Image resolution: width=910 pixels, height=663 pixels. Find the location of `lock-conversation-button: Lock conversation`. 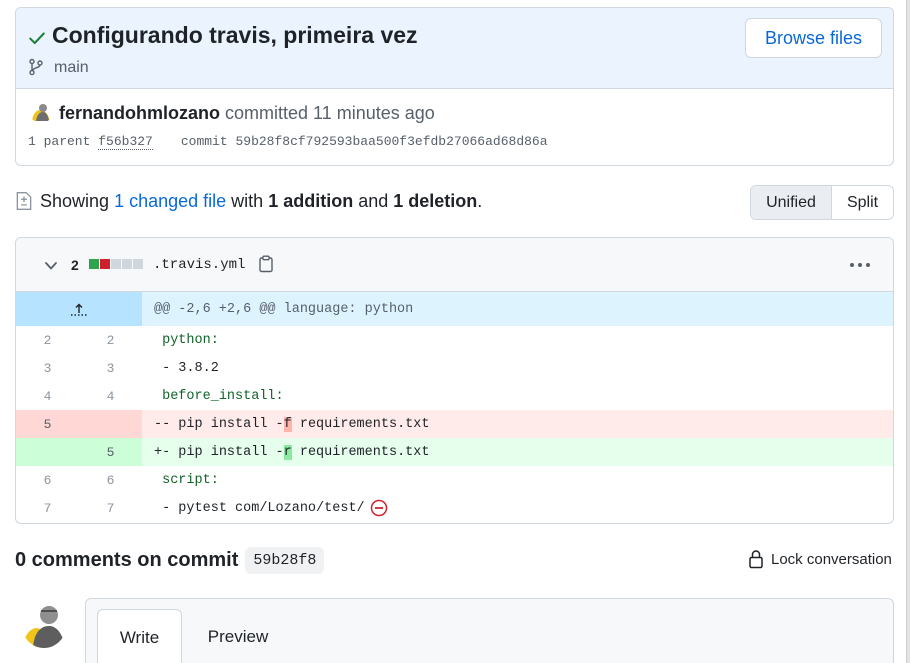

lock-conversation-button: Lock conversation is located at coordinates (820, 559).